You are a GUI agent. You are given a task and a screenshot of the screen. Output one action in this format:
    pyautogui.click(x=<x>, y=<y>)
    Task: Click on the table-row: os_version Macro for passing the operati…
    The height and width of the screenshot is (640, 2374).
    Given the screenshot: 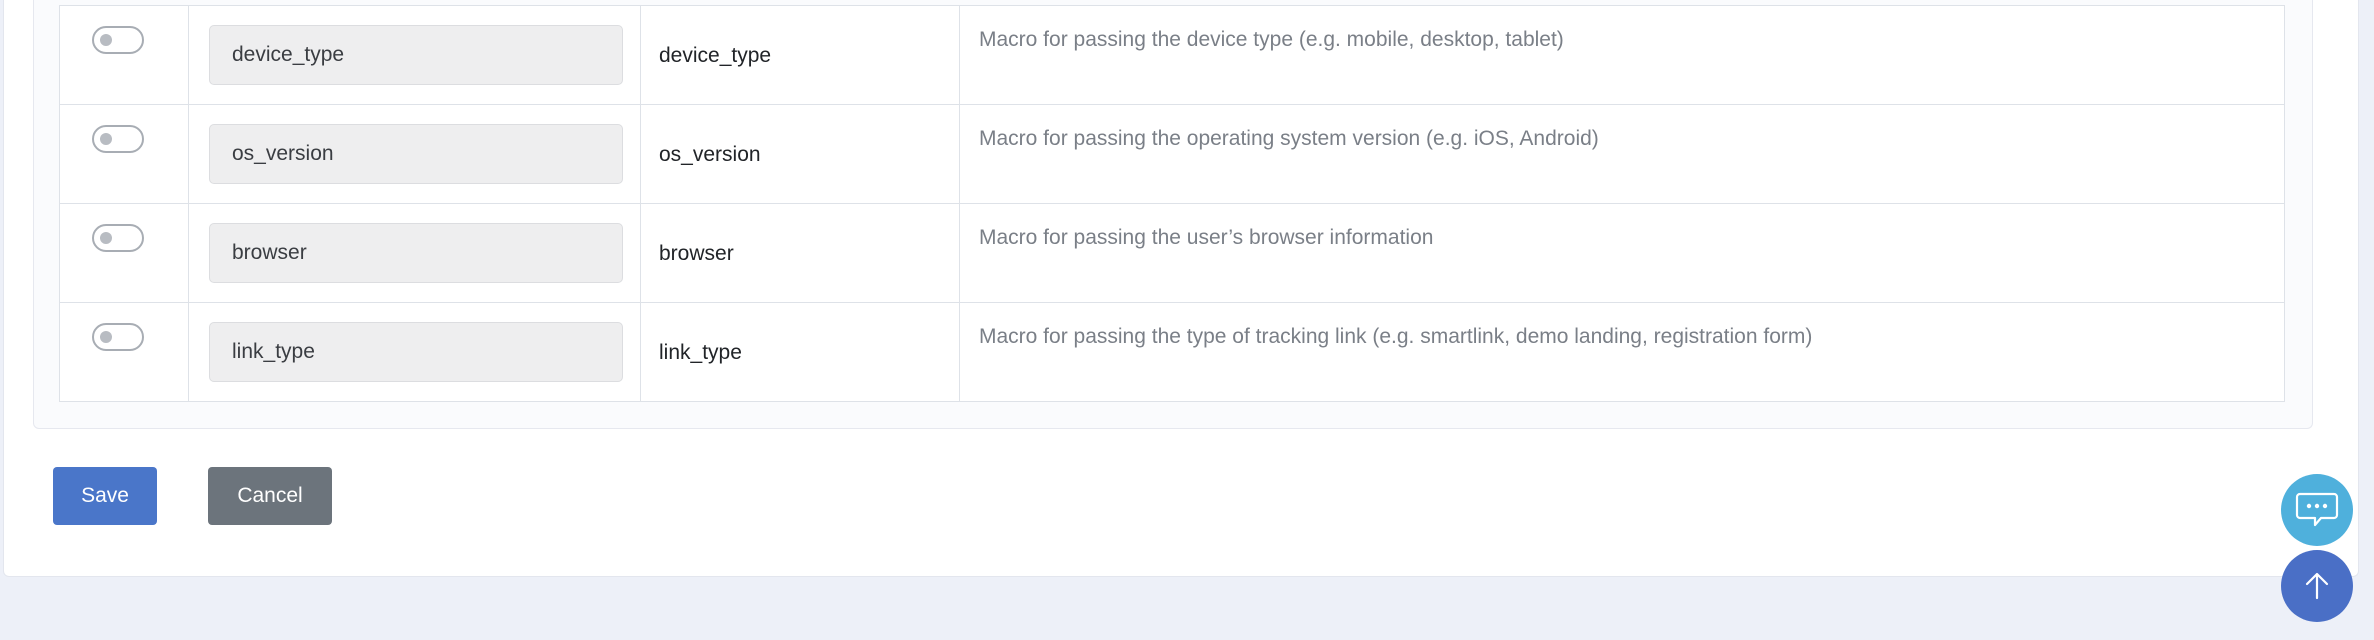 What is the action you would take?
    pyautogui.click(x=1172, y=154)
    